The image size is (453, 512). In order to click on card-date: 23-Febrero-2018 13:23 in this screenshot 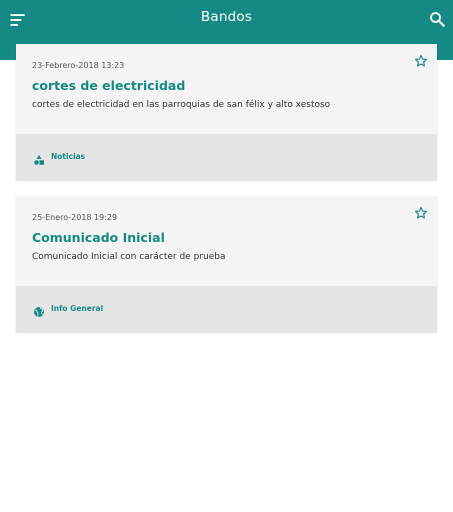, I will do `click(78, 65)`.